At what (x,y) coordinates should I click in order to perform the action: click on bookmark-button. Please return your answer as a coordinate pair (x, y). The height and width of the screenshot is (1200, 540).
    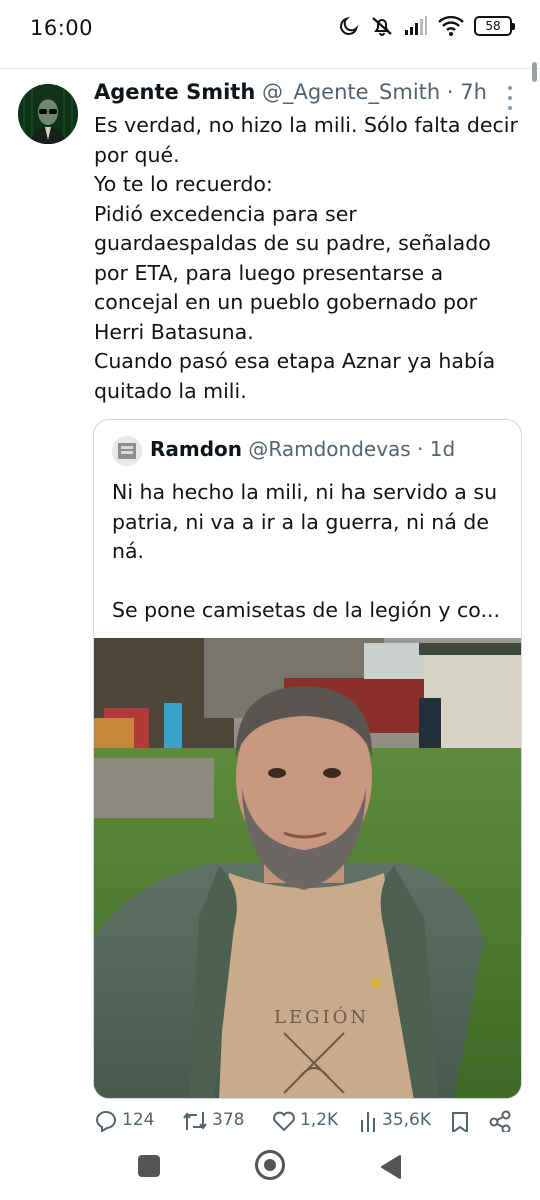
    Looking at the image, I should click on (460, 1121).